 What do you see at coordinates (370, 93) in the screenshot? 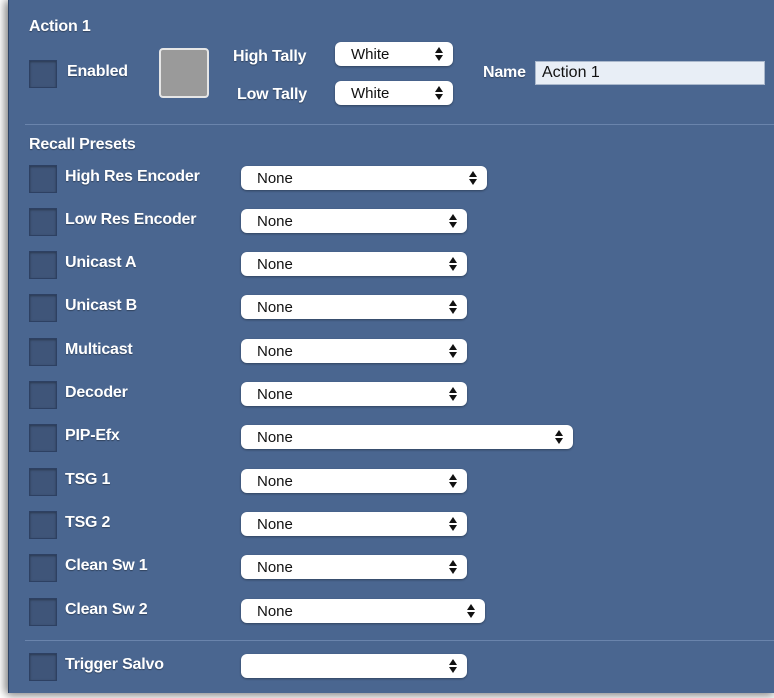
I see `low-tally-value: White` at bounding box center [370, 93].